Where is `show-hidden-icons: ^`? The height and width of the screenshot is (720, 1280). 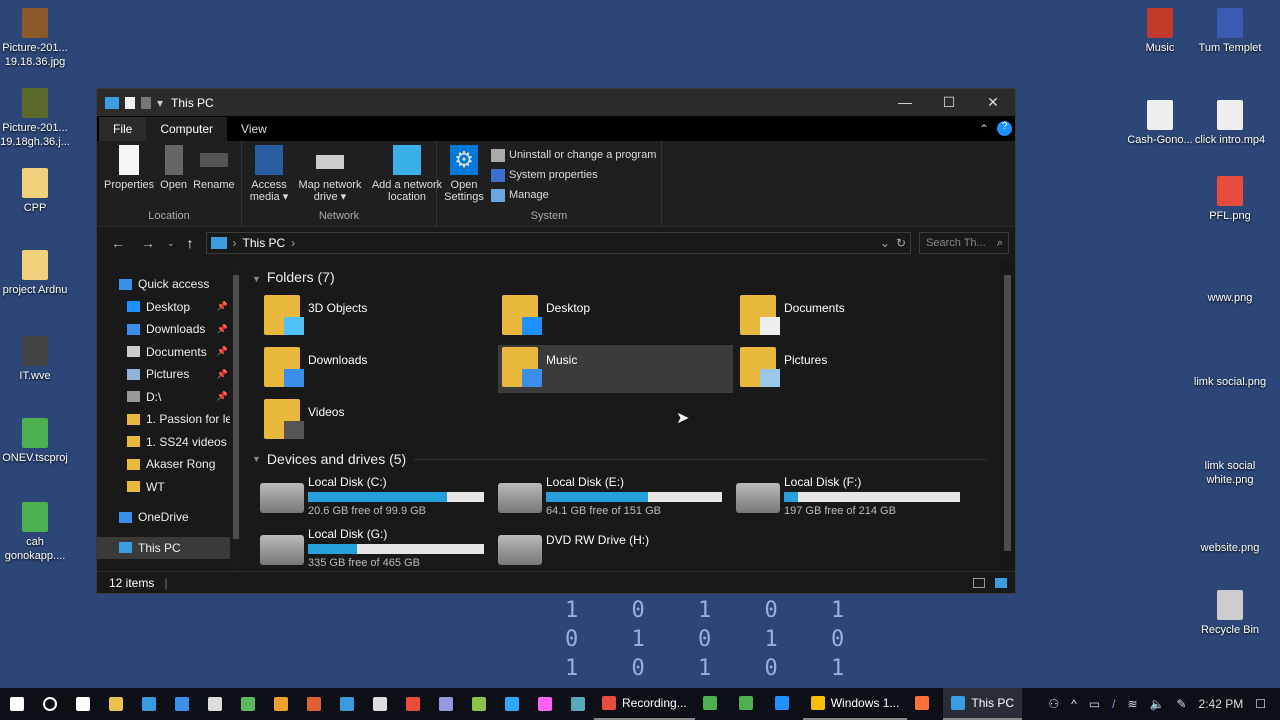
show-hidden-icons: ^ is located at coordinates (1074, 704).